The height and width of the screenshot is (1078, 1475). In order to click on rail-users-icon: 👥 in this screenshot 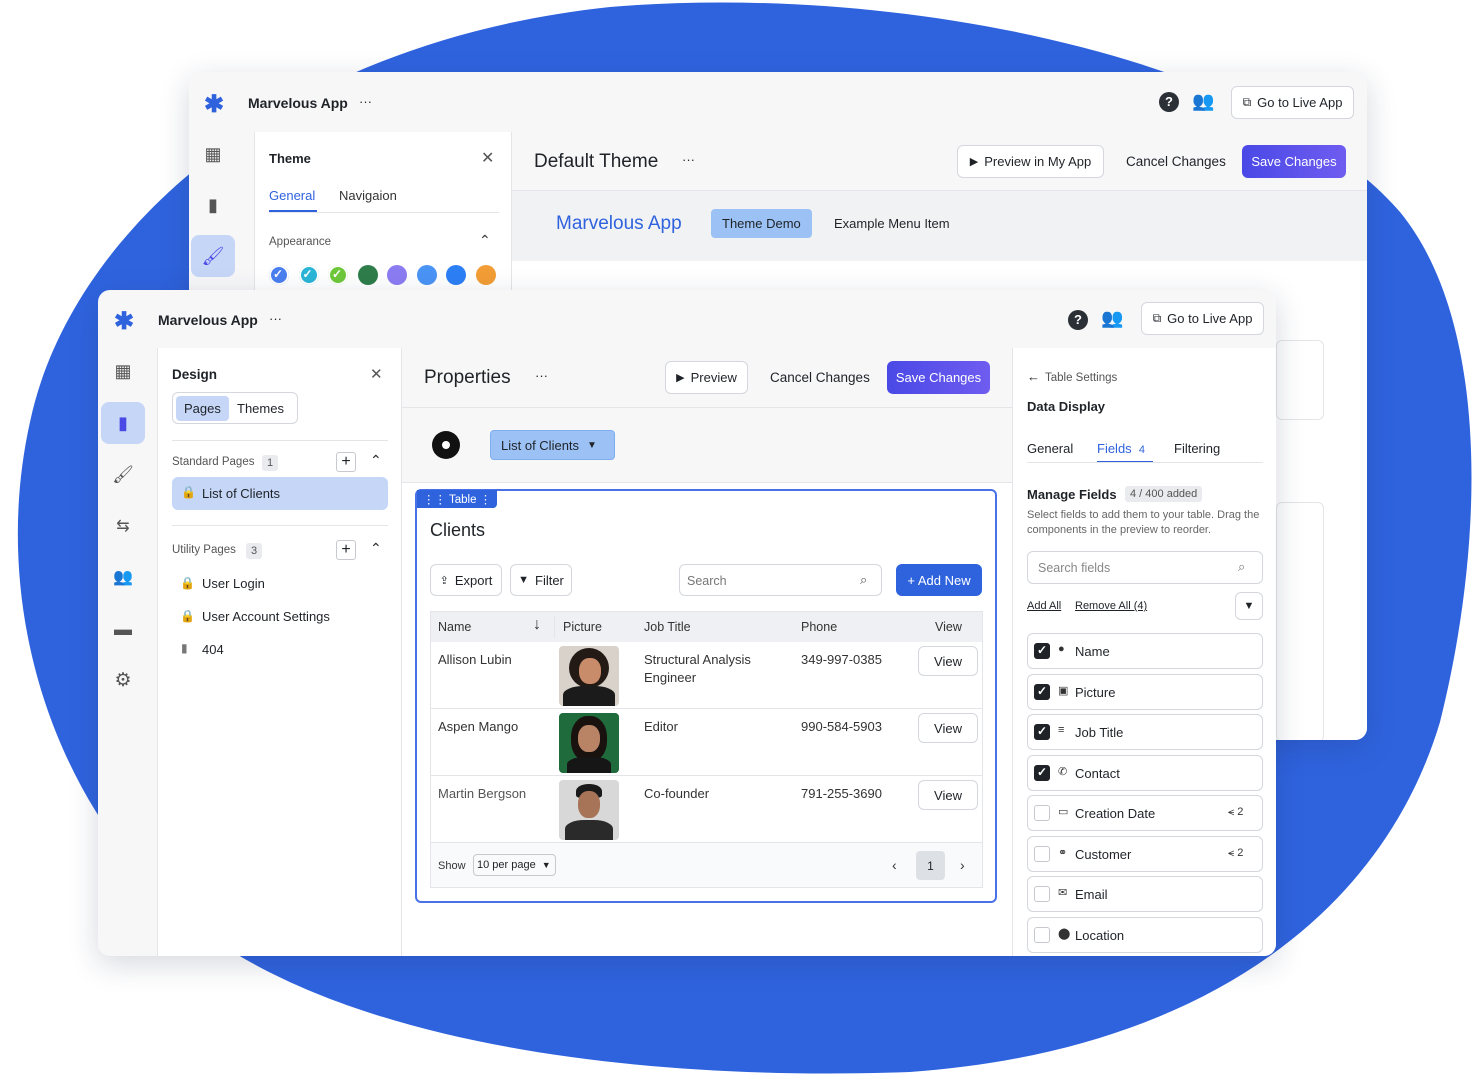, I will do `click(123, 577)`.